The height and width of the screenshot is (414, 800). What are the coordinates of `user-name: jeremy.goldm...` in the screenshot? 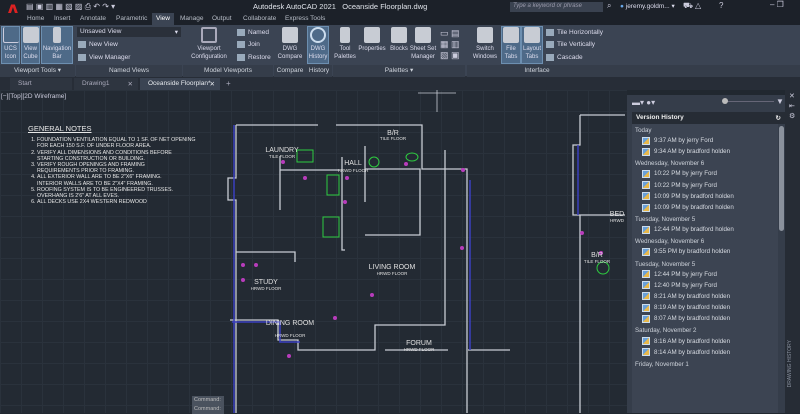 It's located at (647, 6).